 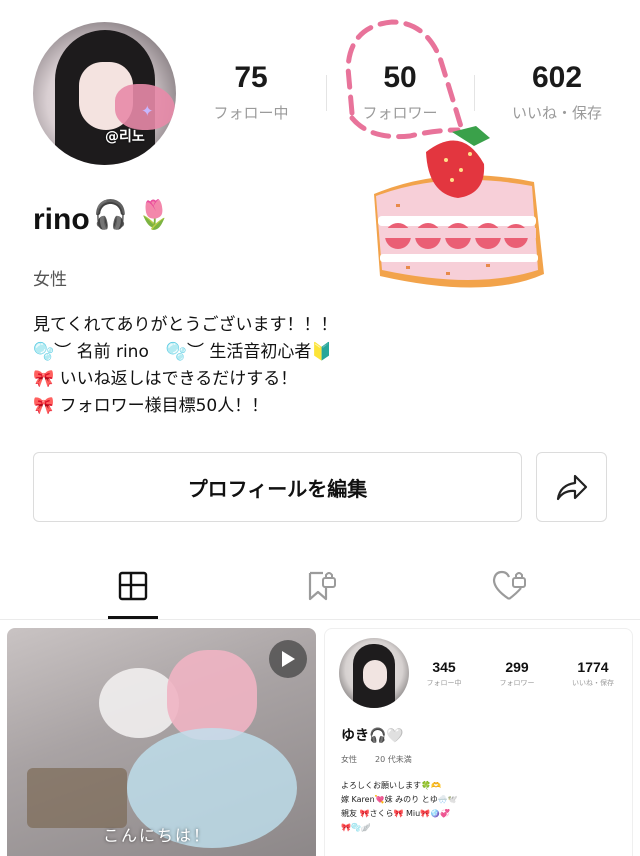 What do you see at coordinates (50, 280) in the screenshot?
I see `gender-tag: 女性` at bounding box center [50, 280].